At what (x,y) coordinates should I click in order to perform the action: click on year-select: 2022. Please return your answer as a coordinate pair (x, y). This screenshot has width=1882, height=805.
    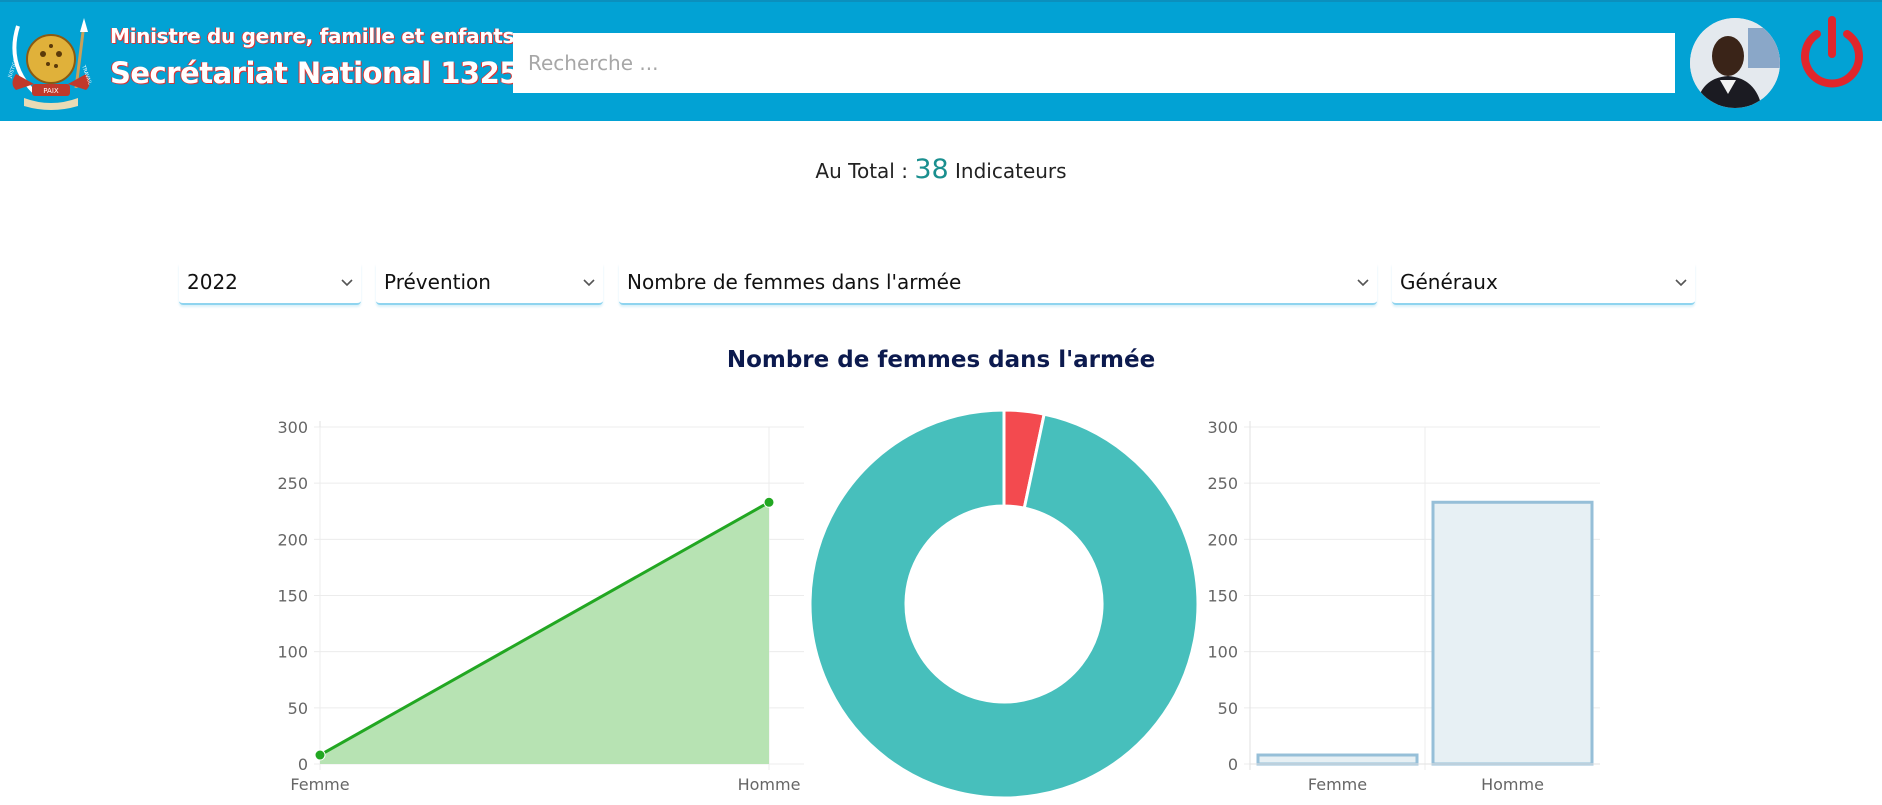
    Looking at the image, I should click on (270, 284).